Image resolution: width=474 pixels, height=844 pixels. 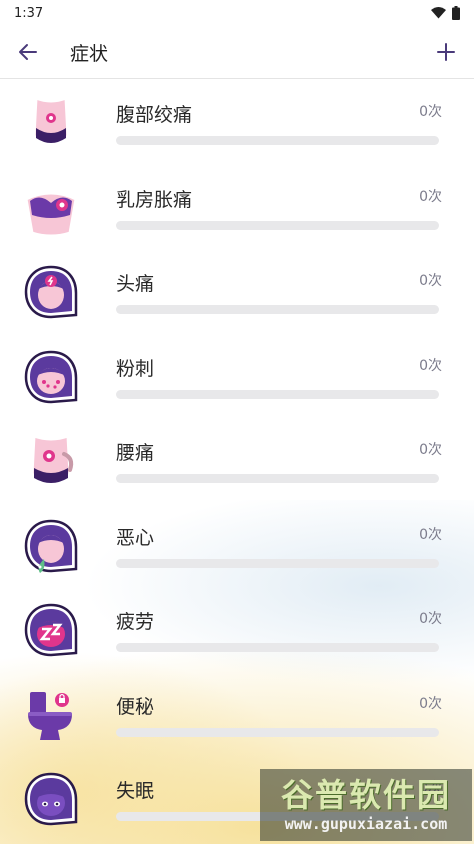 I want to click on symptom-label: 疲劳, so click(x=135, y=622).